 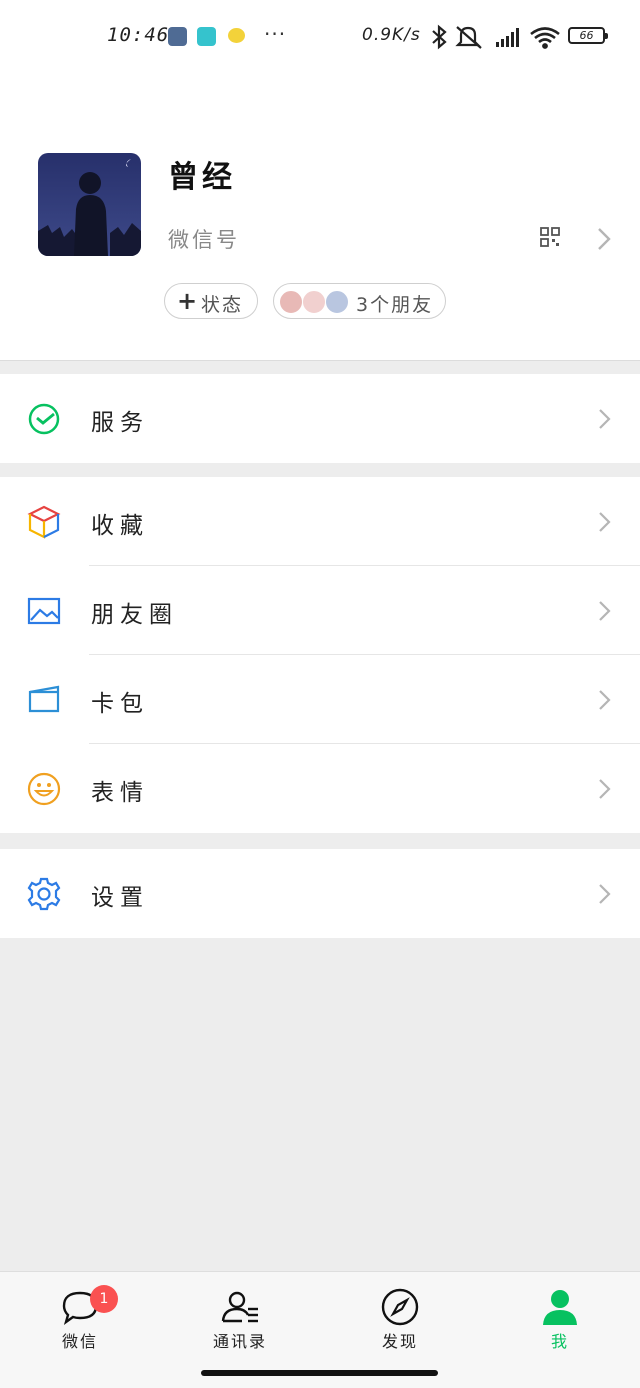 I want to click on settings-group: 设置, so click(x=320, y=893).